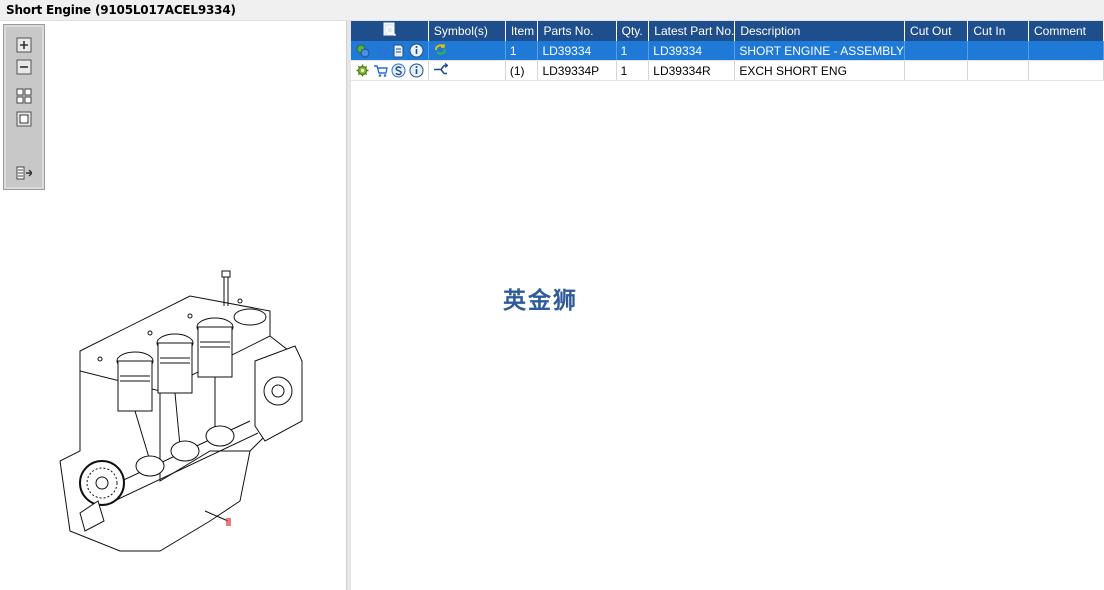 The height and width of the screenshot is (590, 1104). I want to click on item-cell: (1), so click(522, 70).